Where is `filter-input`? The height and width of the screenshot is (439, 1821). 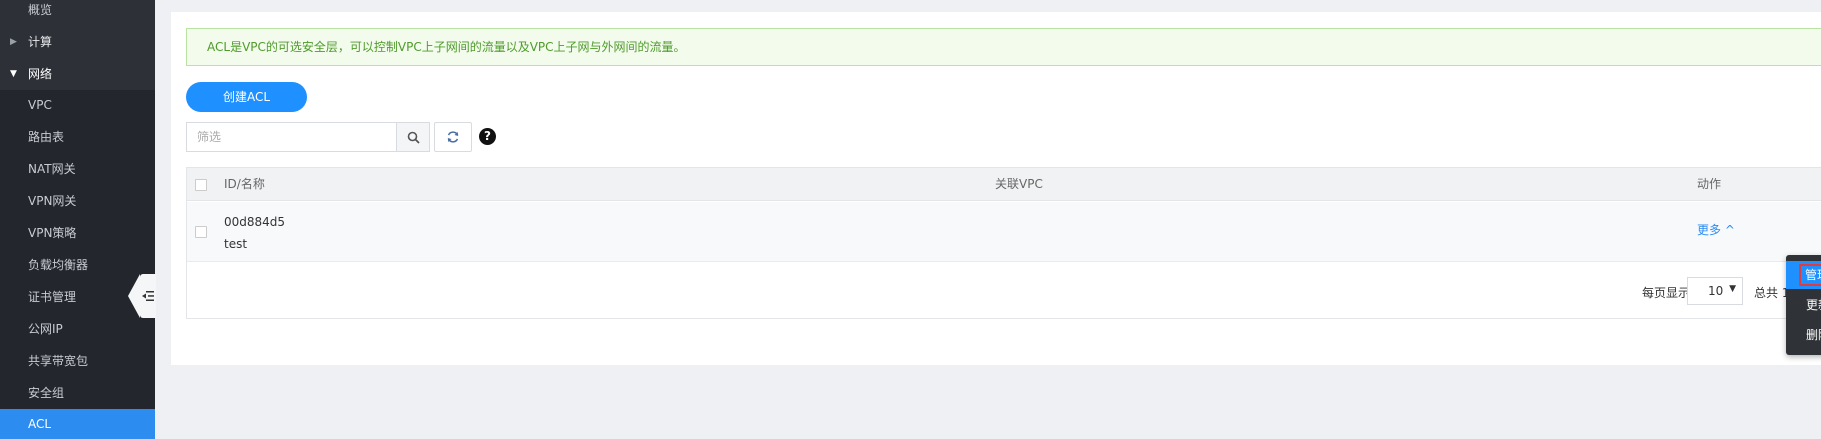
filter-input is located at coordinates (291, 137).